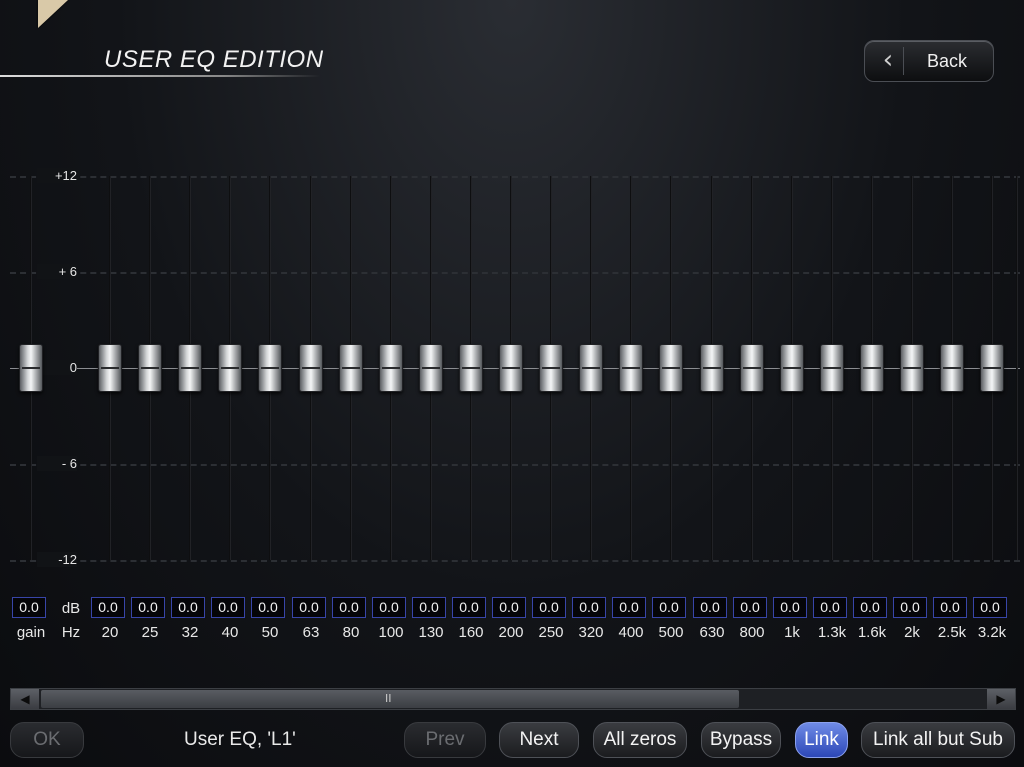 The height and width of the screenshot is (767, 1024). I want to click on gain-value-field: 0.0, so click(29, 607).